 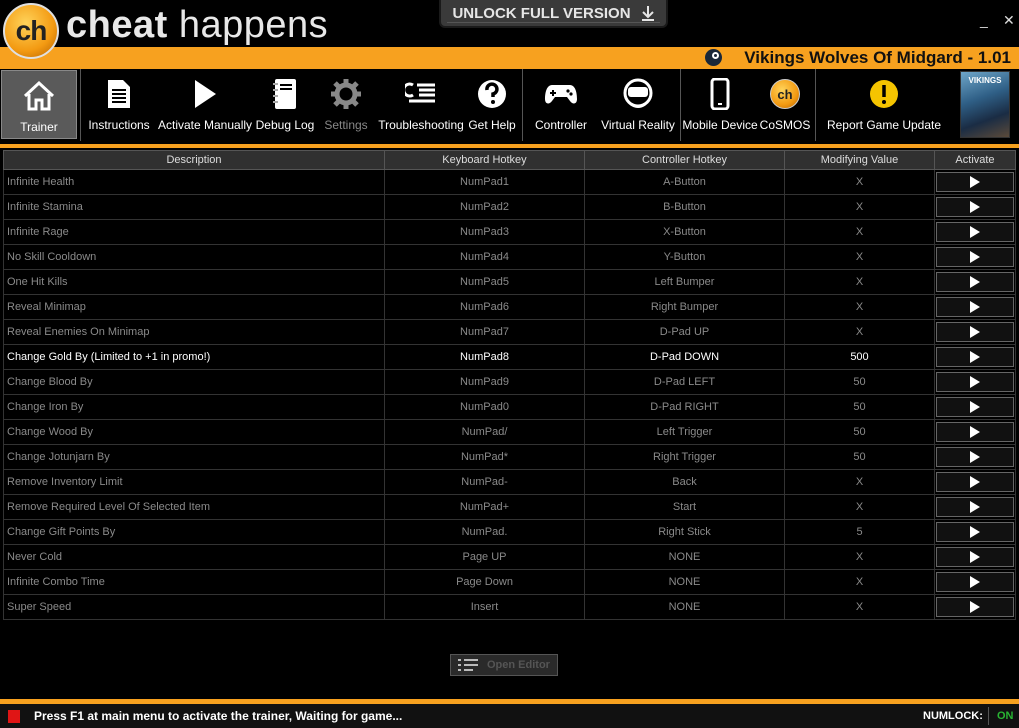 I want to click on table-row: No Skill Cooldown NumPad4 Y-Button X, so click(x=509, y=257).